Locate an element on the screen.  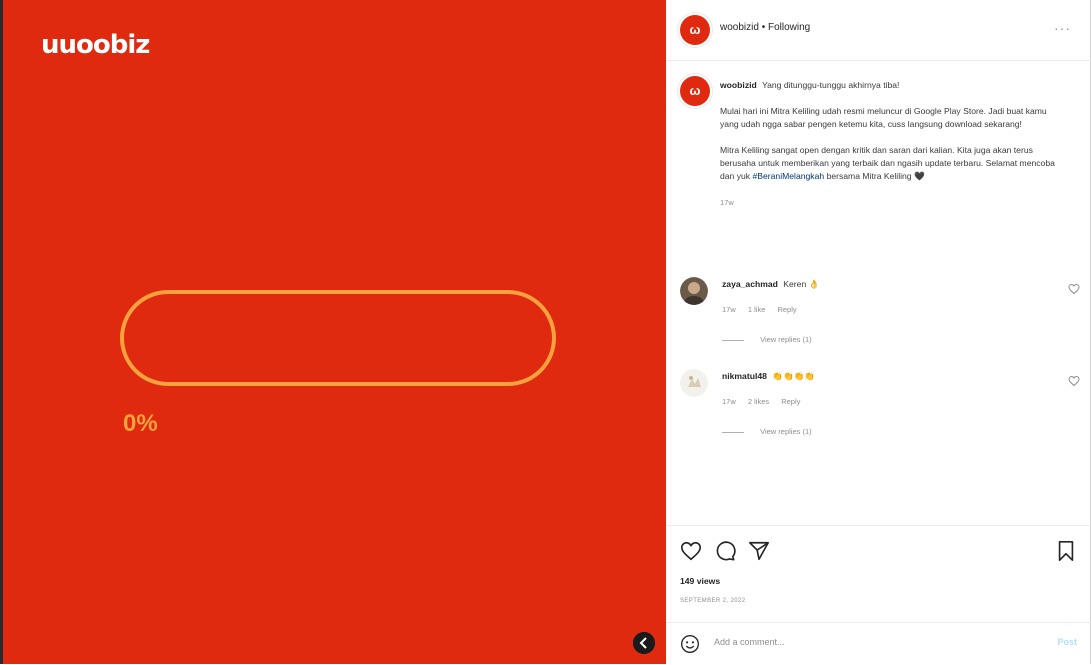
comment-body: Keren 👌 is located at coordinates (801, 284).